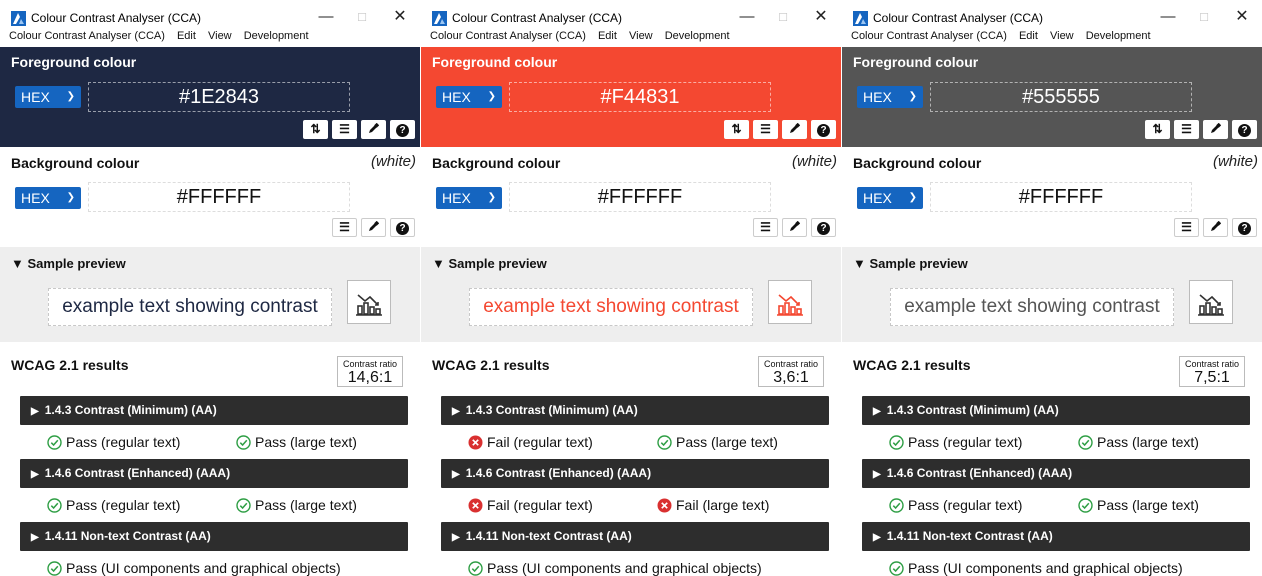  I want to click on foreground-hex-input: #555555, so click(1061, 97).